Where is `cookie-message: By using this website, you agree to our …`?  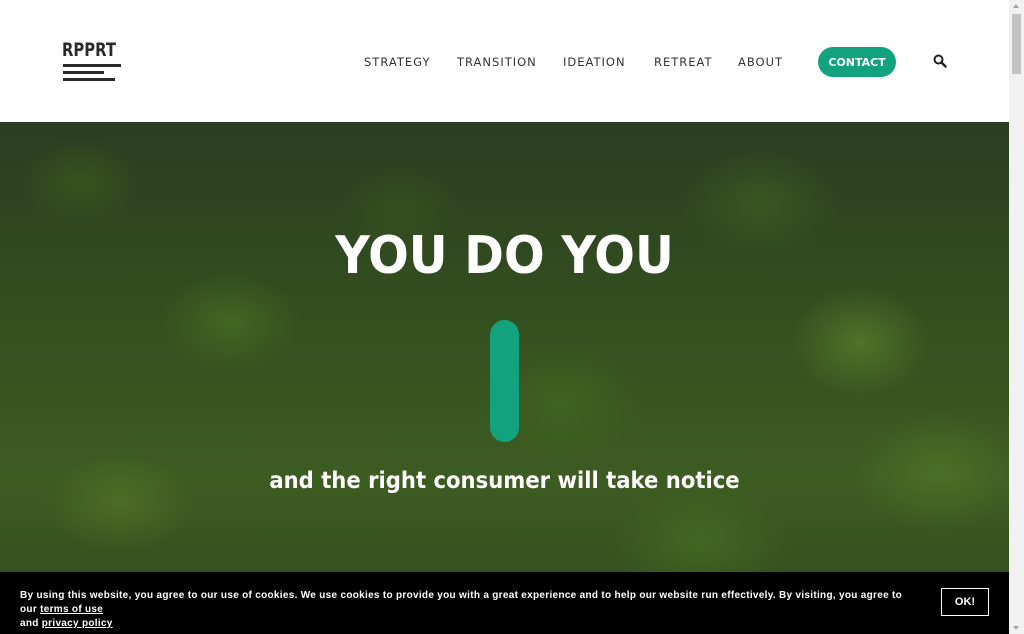 cookie-message: By using this website, you agree to our … is located at coordinates (461, 602).